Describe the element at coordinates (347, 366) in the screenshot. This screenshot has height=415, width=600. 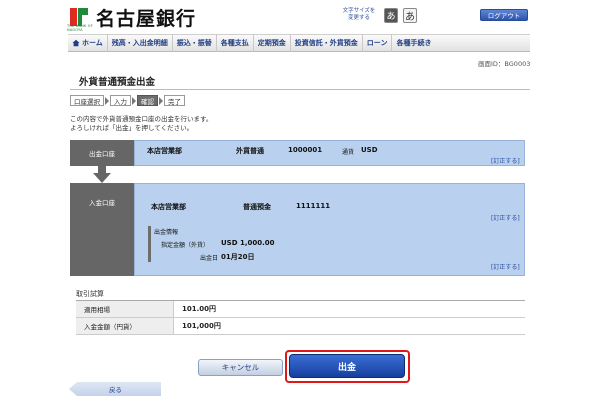
I see `withdraw-button: 出金` at that location.